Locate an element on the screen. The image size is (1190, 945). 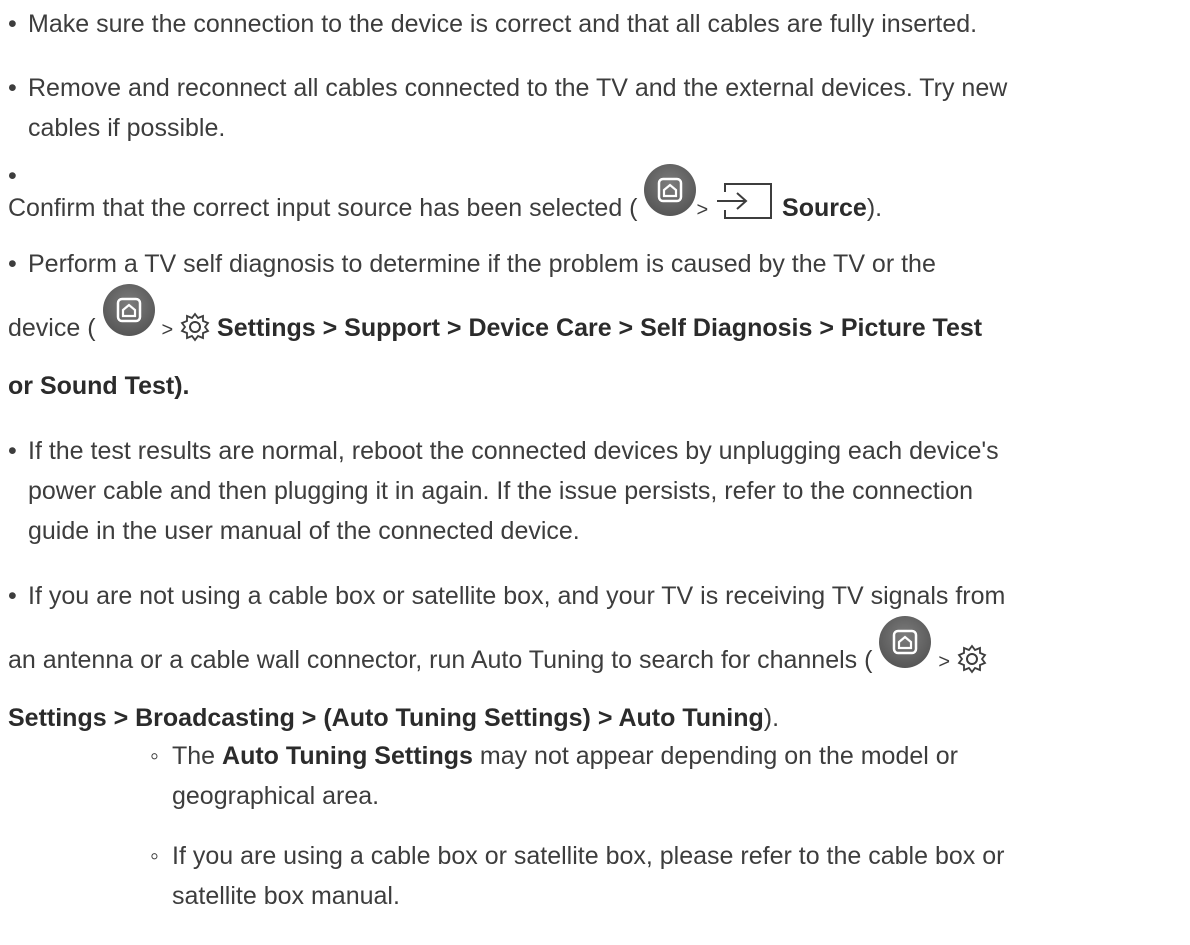
item-text: device ( is located at coordinates (52, 328).